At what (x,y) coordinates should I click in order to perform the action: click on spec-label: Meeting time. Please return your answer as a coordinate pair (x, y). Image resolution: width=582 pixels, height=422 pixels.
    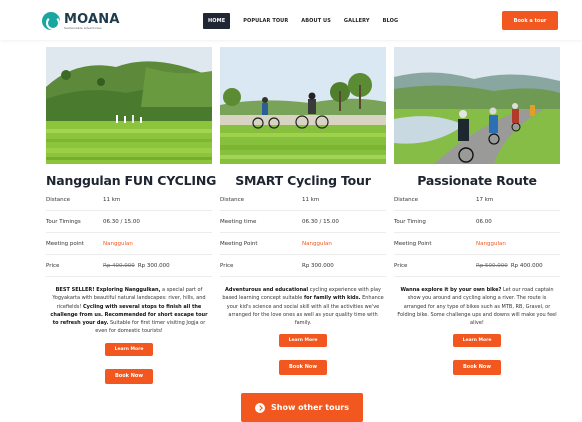
    Looking at the image, I should click on (238, 222).